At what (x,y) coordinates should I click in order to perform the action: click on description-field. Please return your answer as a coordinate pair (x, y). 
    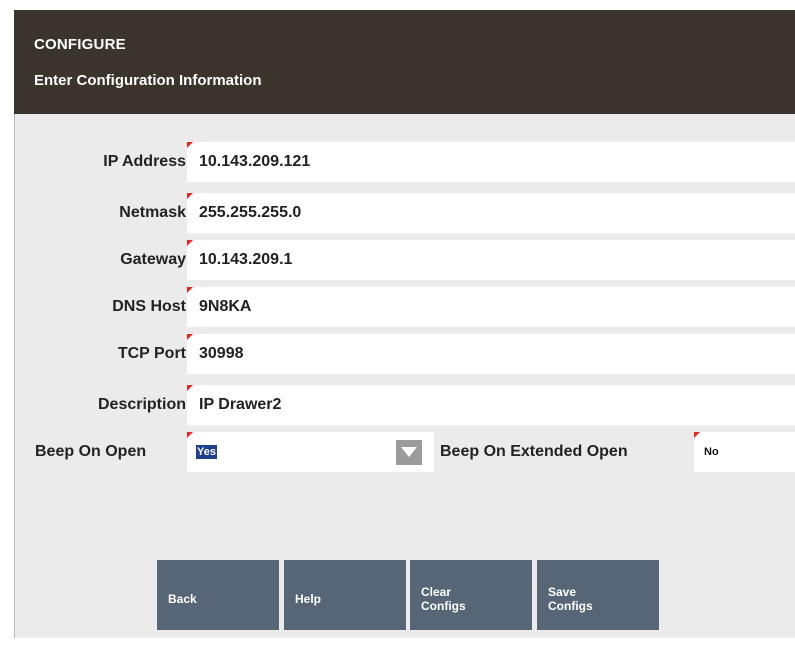
    Looking at the image, I should click on (491, 405).